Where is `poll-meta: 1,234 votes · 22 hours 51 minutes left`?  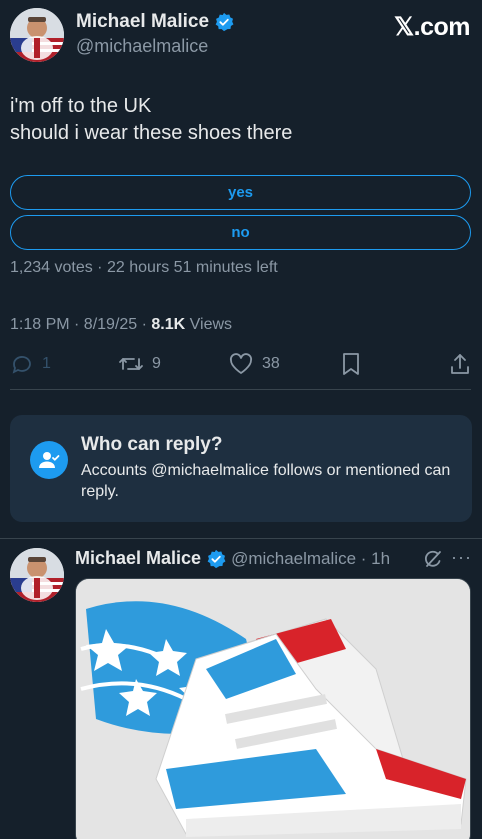
poll-meta: 1,234 votes · 22 hours 51 minutes left is located at coordinates (144, 267).